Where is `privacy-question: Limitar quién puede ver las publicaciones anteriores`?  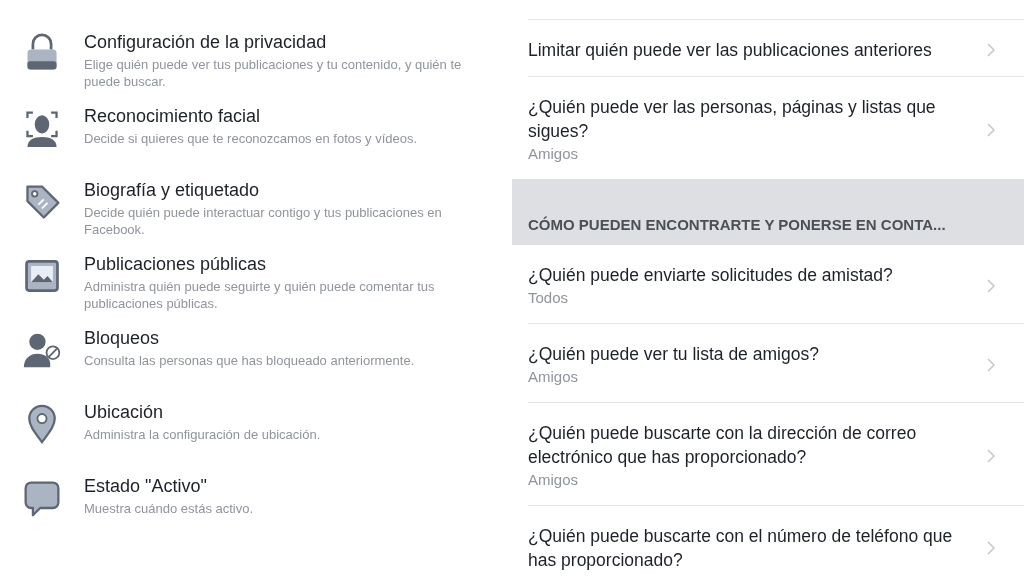
privacy-question: Limitar quién puede ver las publicaciones anteriores is located at coordinates (753, 50).